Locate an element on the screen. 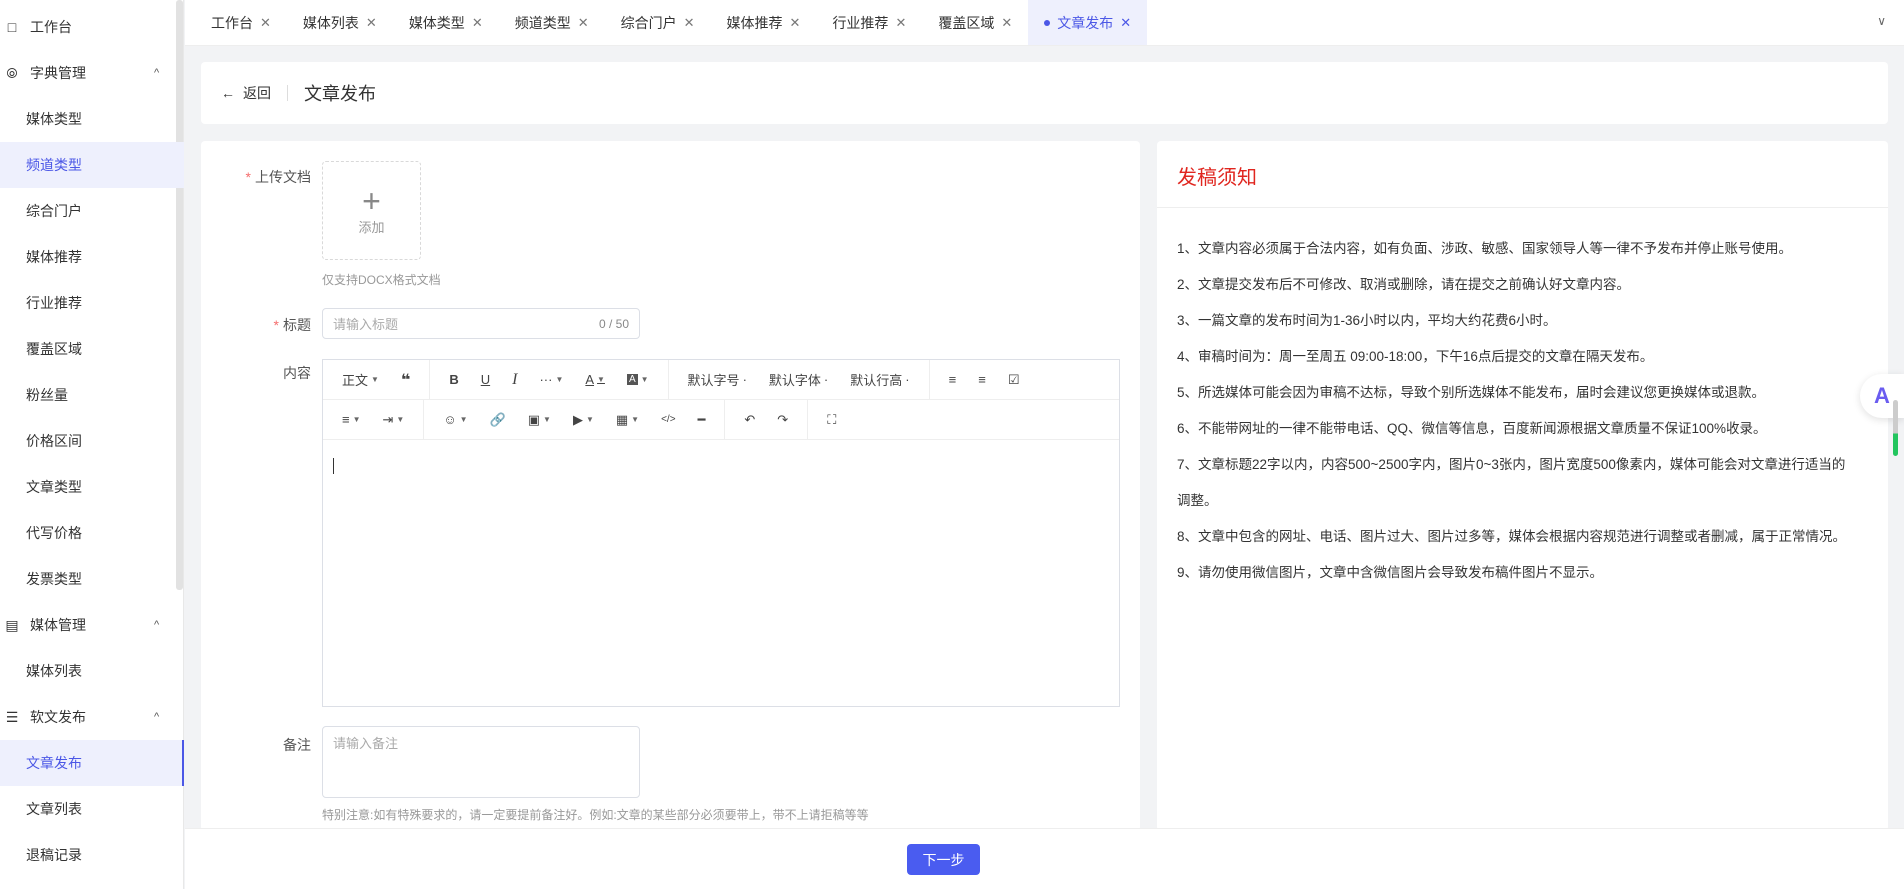 The height and width of the screenshot is (889, 1904). notice-item: 2、文章提交发布后不可修改、取消或删除，请在提交之前确认好文章内容。 is located at coordinates (1404, 284).